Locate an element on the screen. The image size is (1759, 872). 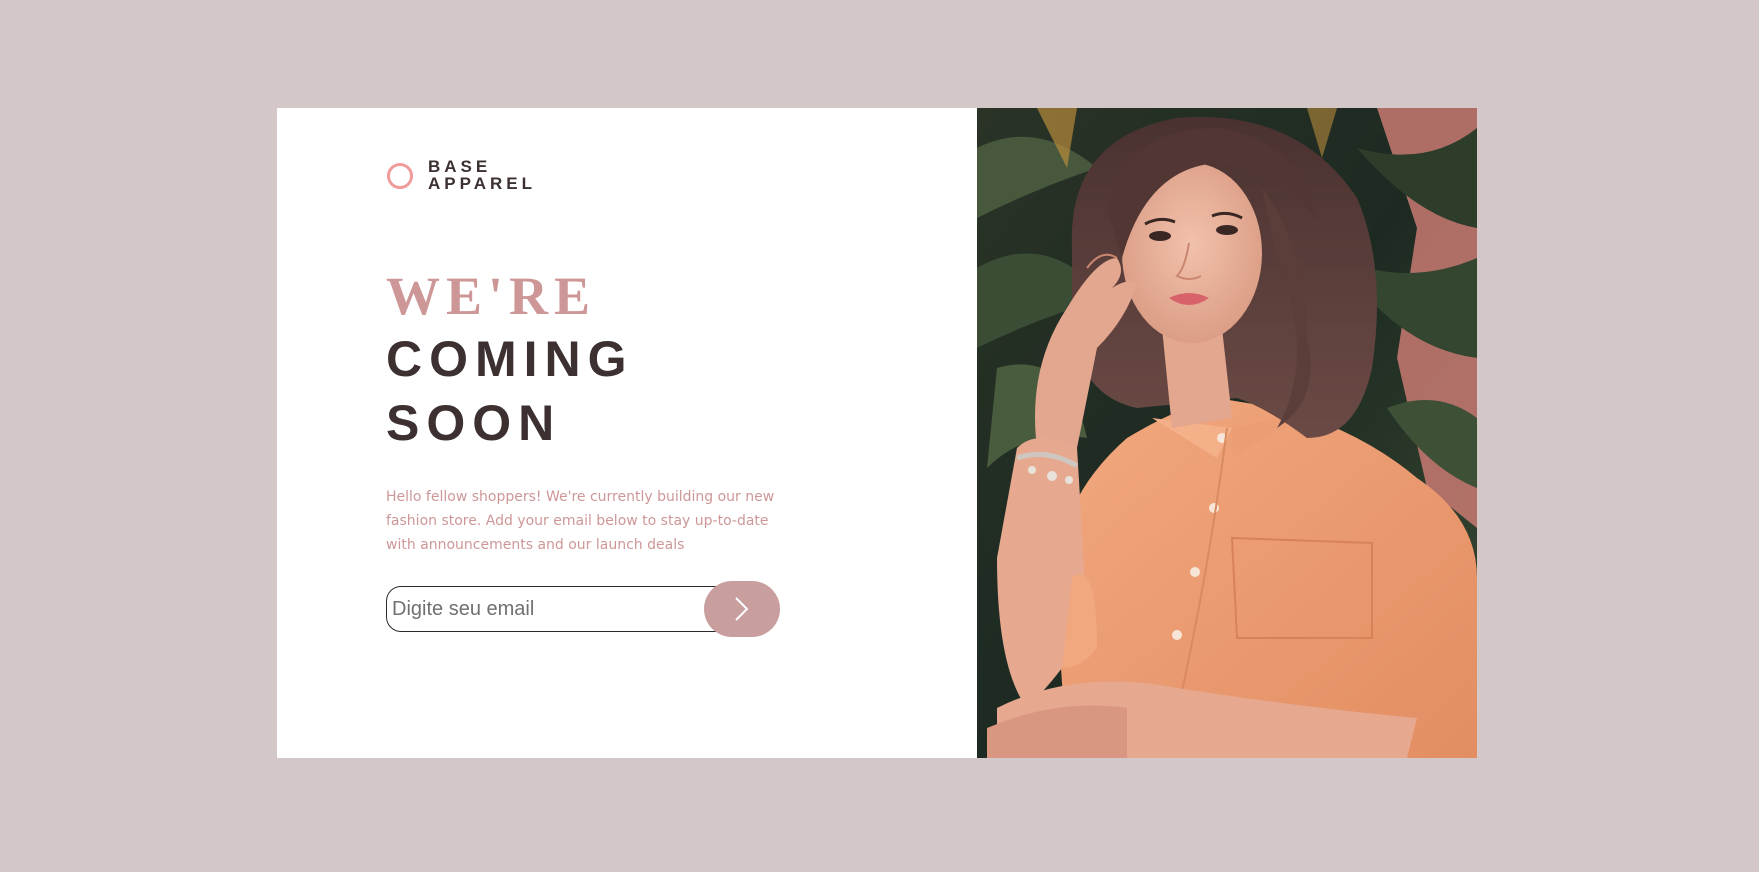
logo-text: BASE APPAREL is located at coordinates (482, 175).